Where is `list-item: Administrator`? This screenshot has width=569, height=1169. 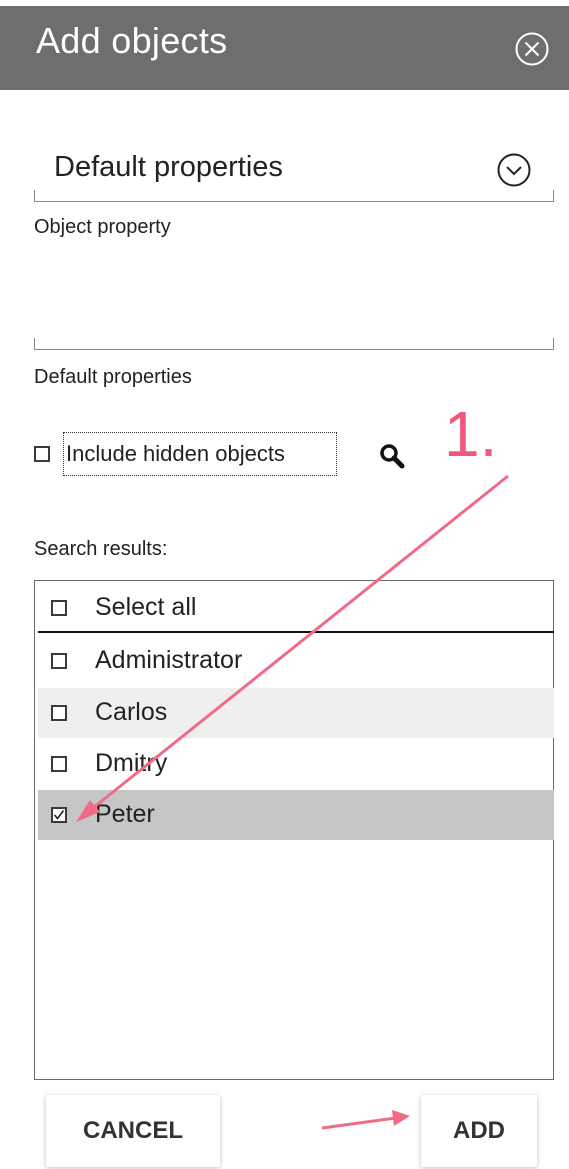
list-item: Administrator is located at coordinates (296, 661).